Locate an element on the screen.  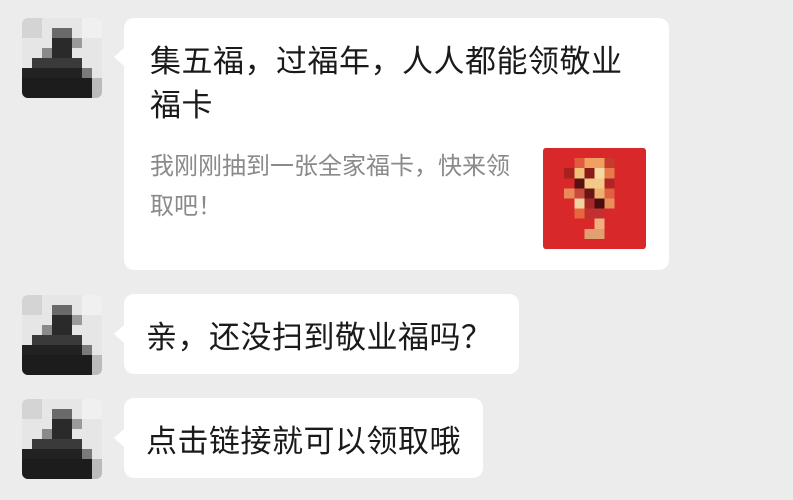
link-card-thumbnail is located at coordinates (594, 198).